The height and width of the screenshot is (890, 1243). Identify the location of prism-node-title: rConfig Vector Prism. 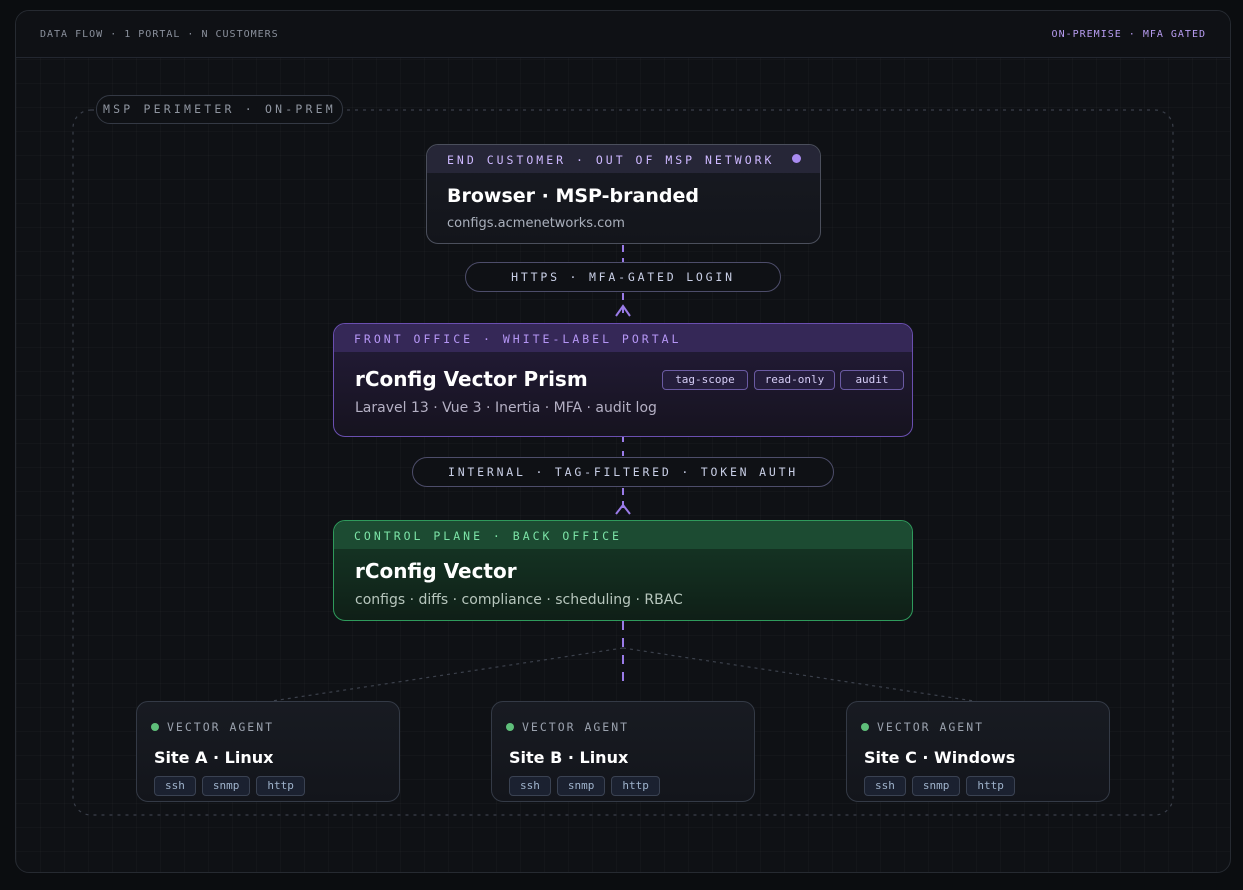
(471, 379).